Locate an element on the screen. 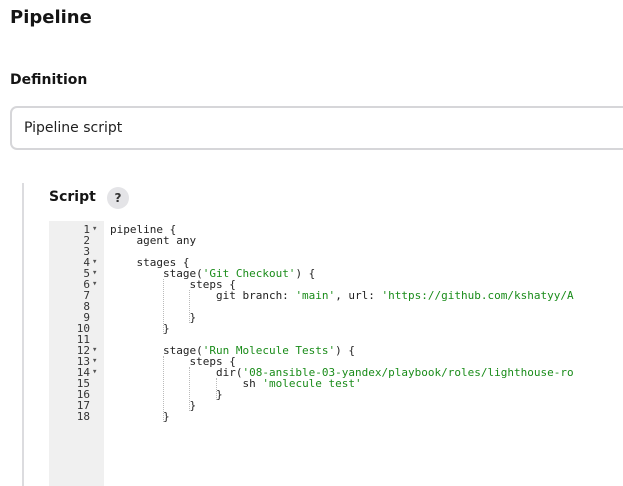 Image resolution: width=623 pixels, height=486 pixels. nested-section-bar is located at coordinates (23, 334).